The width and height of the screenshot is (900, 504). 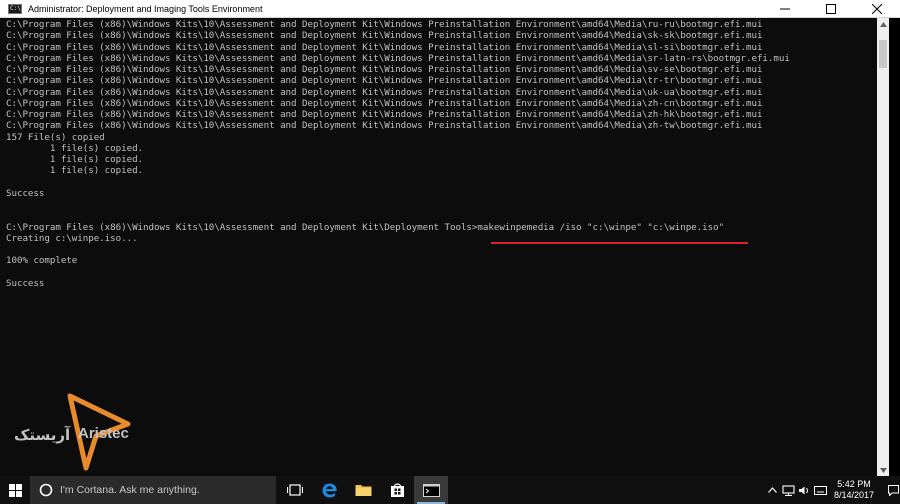 I want to click on windows-logo-icon, so click(x=15, y=490).